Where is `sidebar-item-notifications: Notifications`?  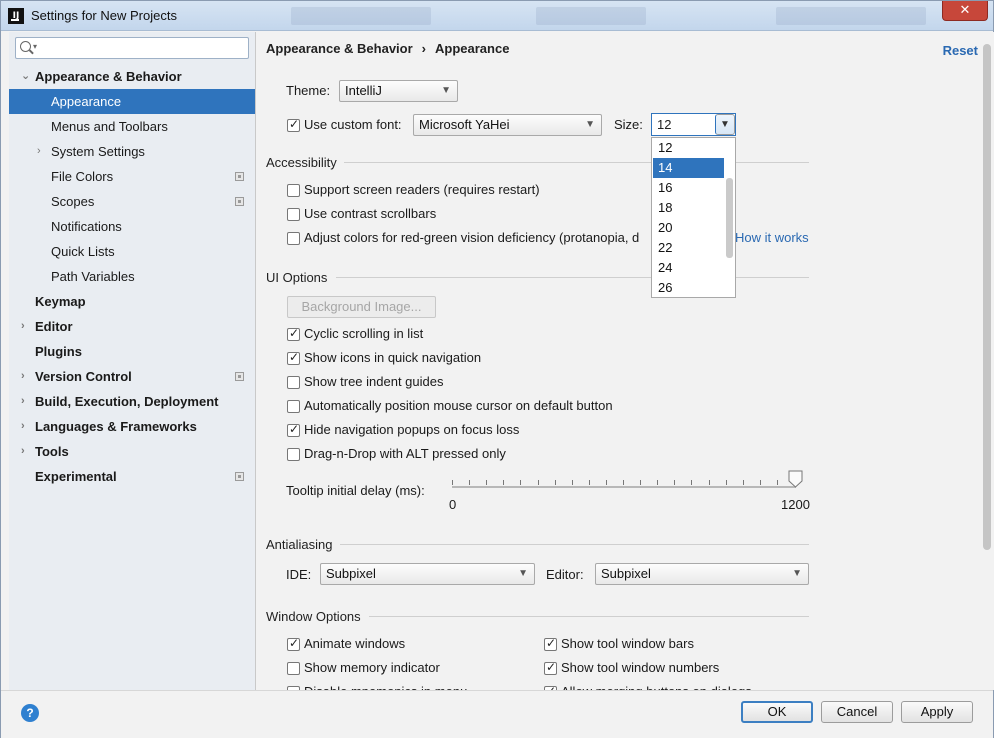 sidebar-item-notifications: Notifications is located at coordinates (132, 226).